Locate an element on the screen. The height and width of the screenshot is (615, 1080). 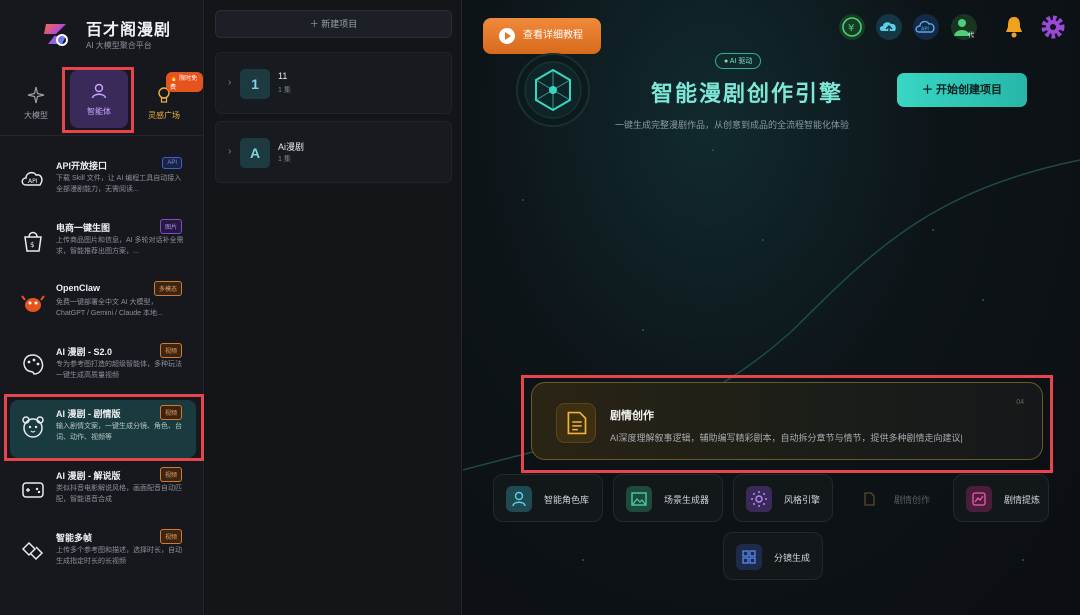
settings-gear-icon is located at coordinates (1053, 27).